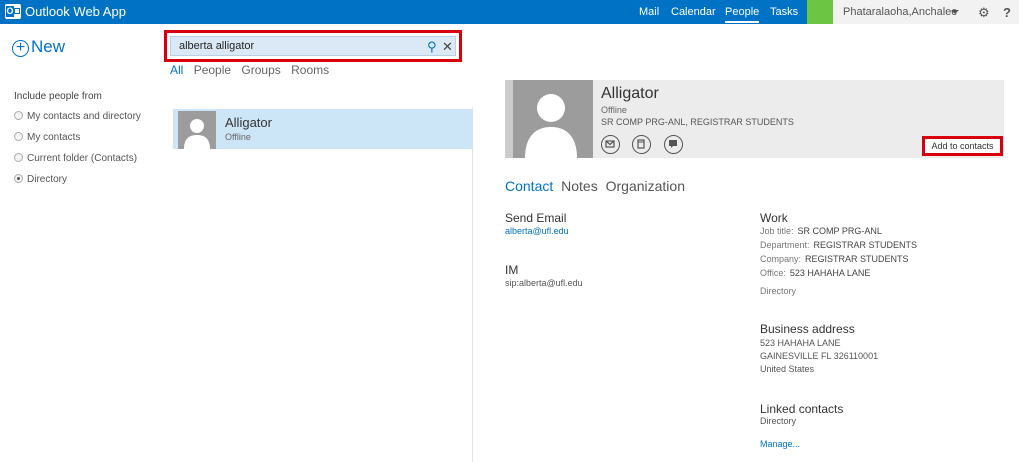  I want to click on radio-my-contacts: My contacts, so click(47, 139).